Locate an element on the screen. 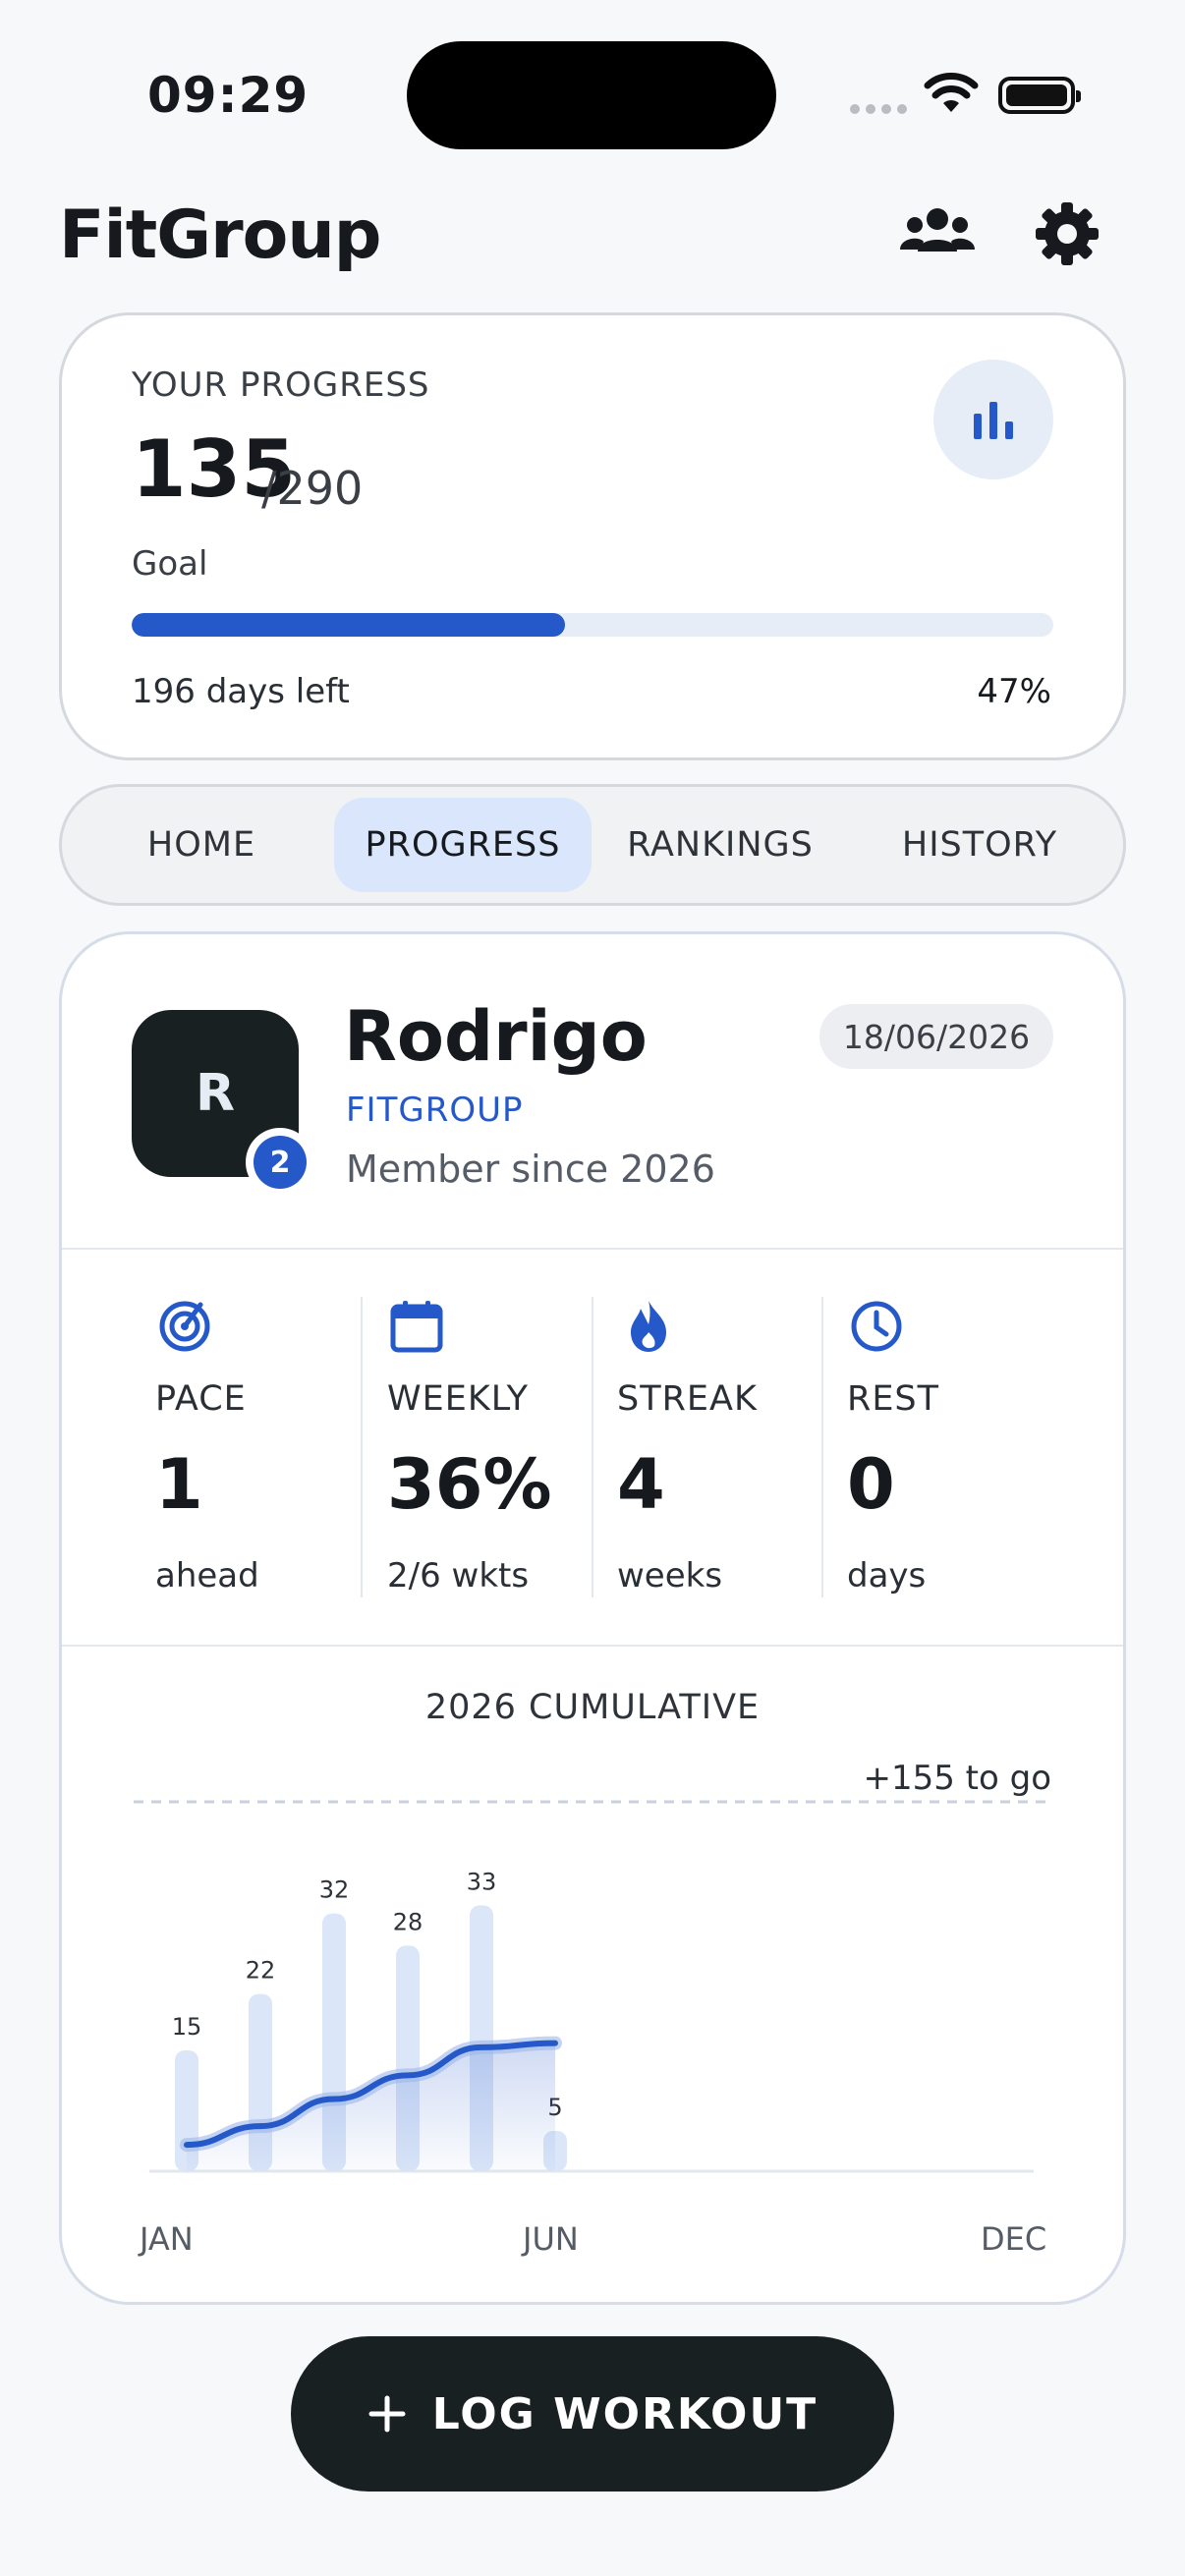 The image size is (1185, 2576). stat-weekly-sub: 2/6 wkts is located at coordinates (459, 1576).